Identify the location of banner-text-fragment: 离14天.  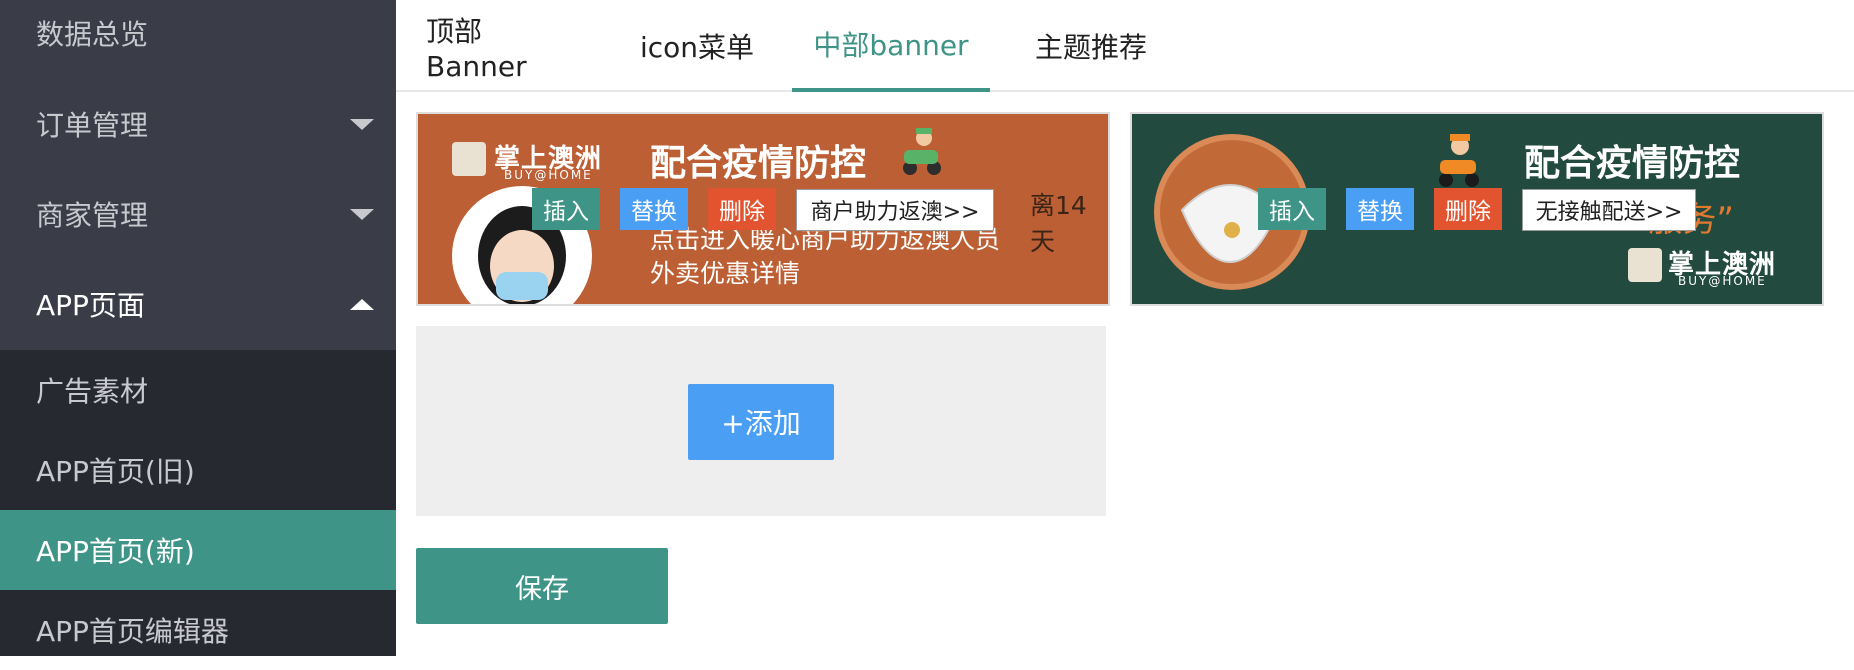
(1058, 223).